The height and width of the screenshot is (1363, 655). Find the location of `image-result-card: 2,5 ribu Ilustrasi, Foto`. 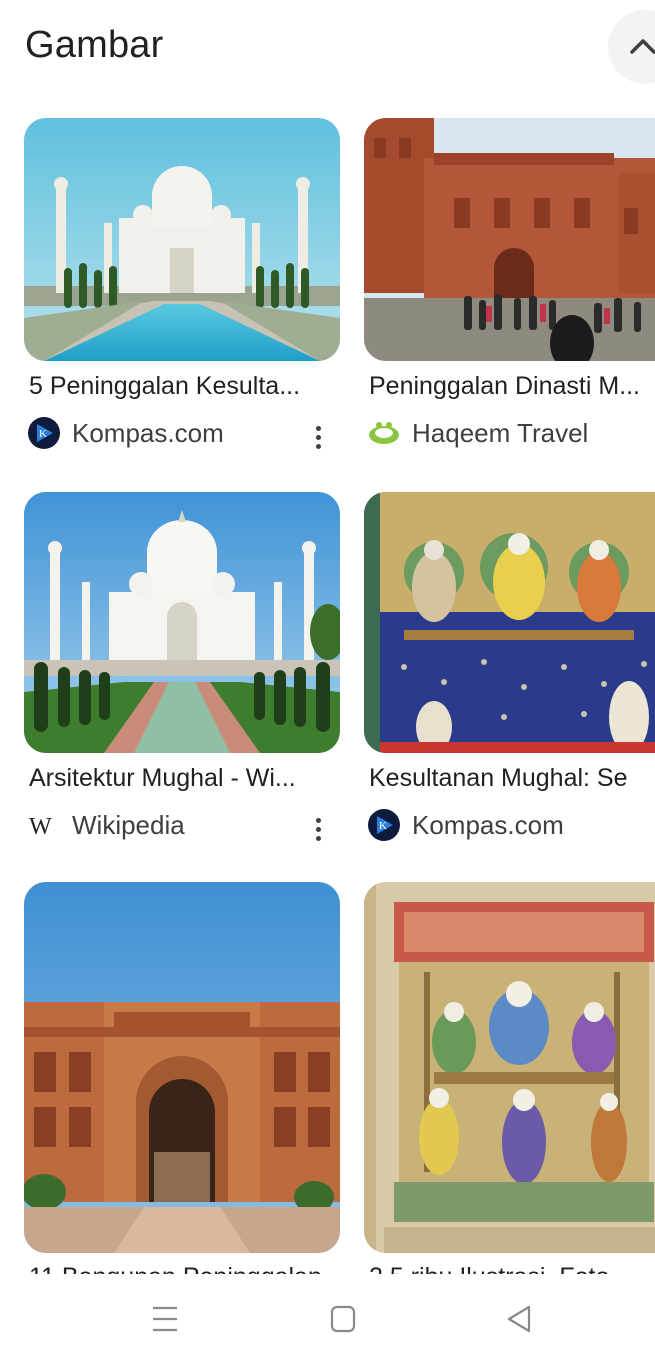

image-result-card: 2,5 ribu Ilustrasi, Foto is located at coordinates (509, 1086).